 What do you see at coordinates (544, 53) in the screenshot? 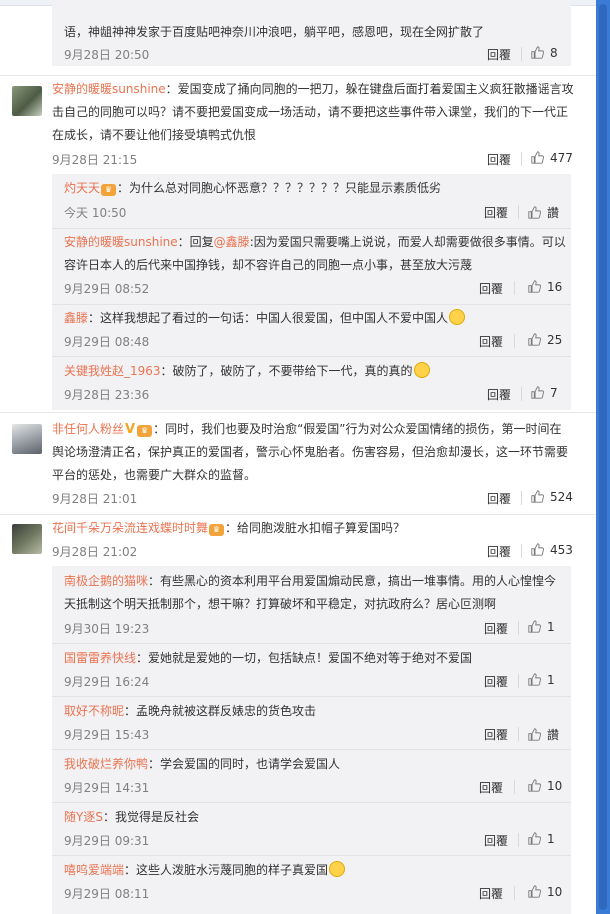
I see `like-button: 8` at bounding box center [544, 53].